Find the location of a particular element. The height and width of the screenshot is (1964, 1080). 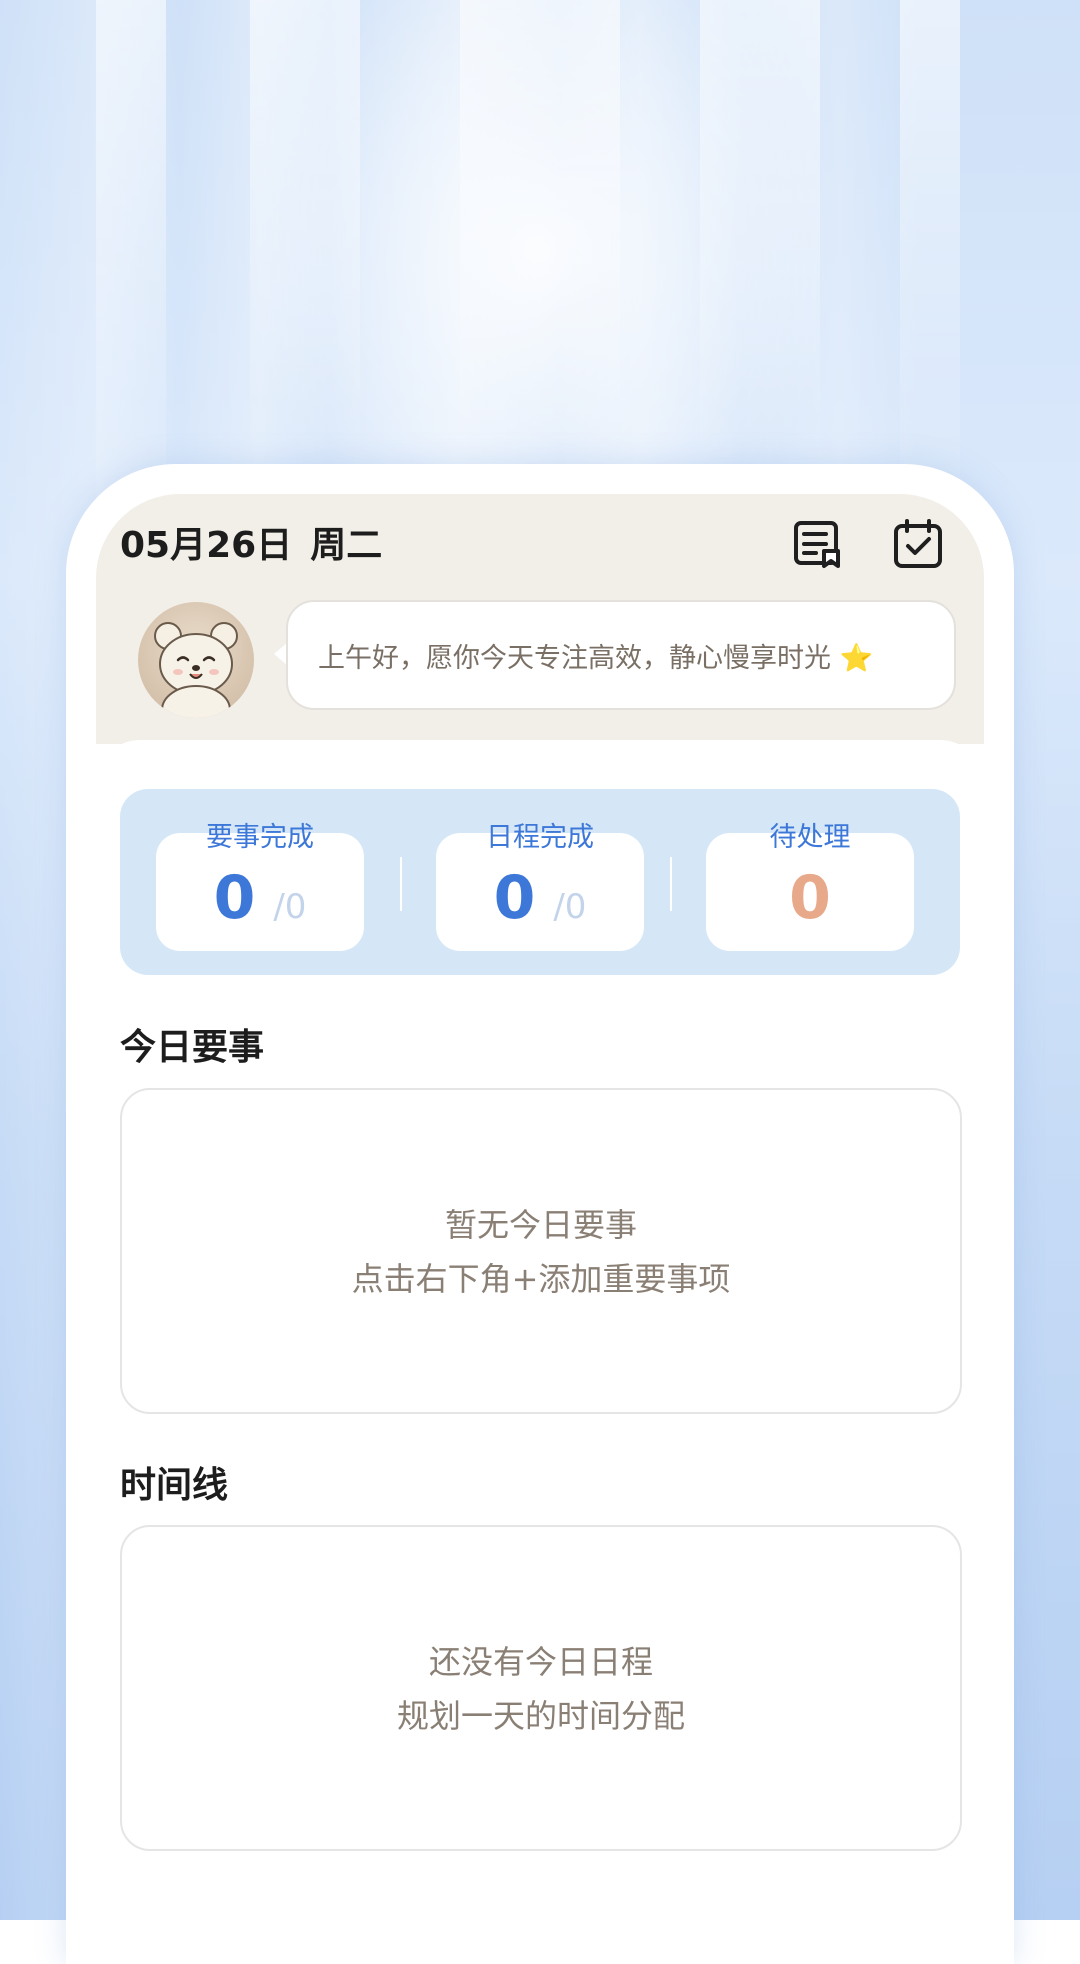

stat-label: 待处理 is located at coordinates (810, 837).